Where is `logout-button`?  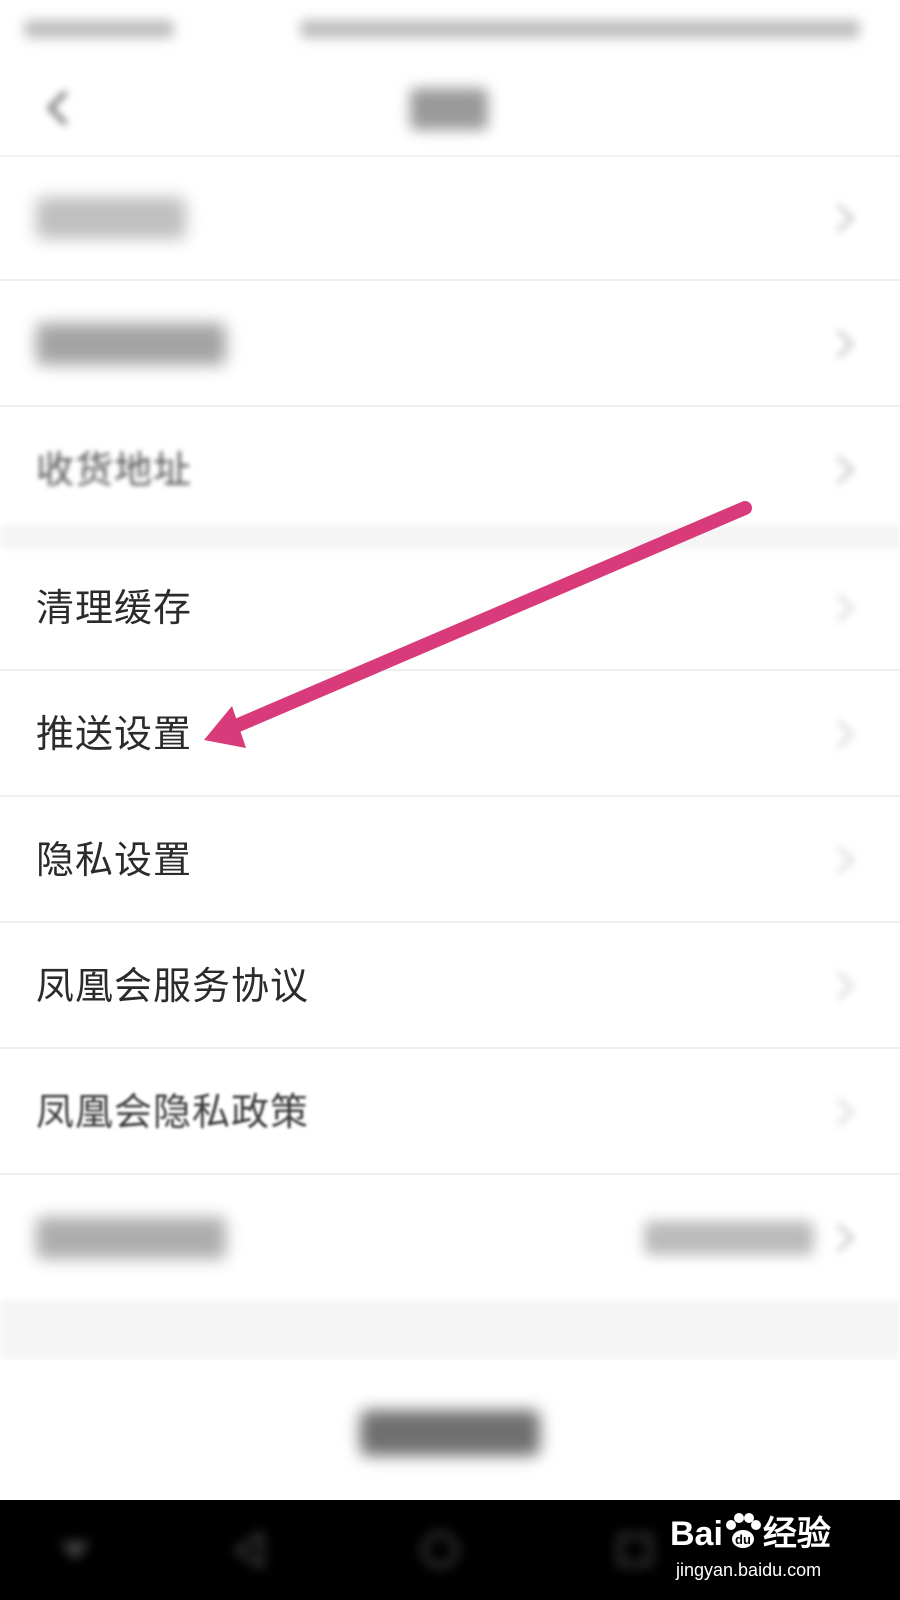 logout-button is located at coordinates (450, 1435).